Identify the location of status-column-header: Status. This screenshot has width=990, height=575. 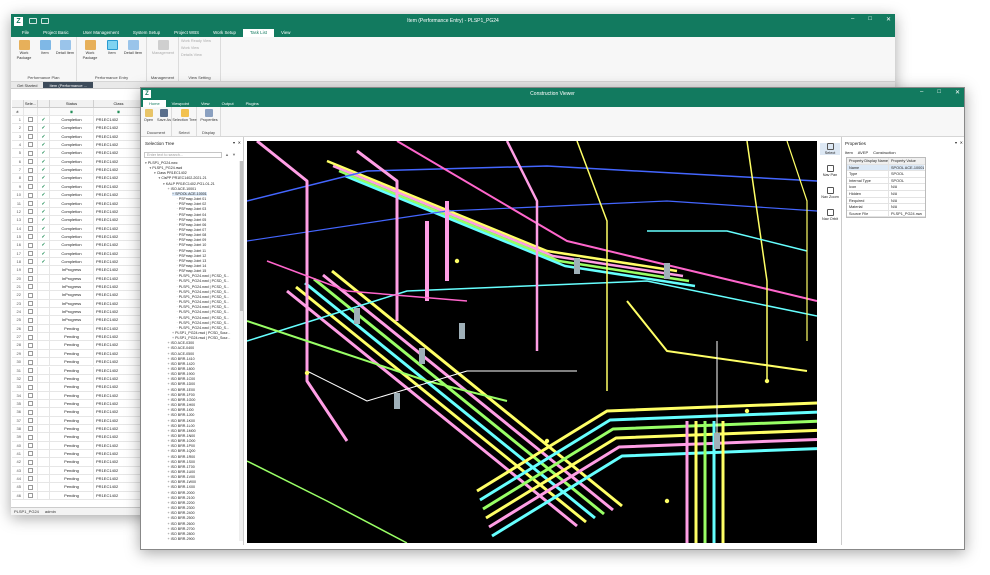
(72, 103).